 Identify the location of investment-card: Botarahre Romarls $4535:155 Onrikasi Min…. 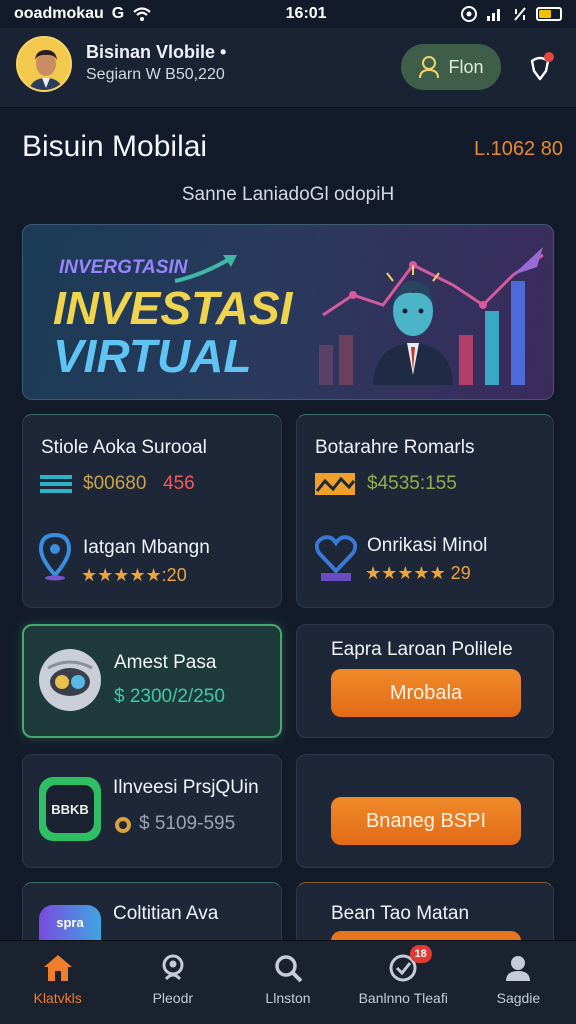
(425, 511).